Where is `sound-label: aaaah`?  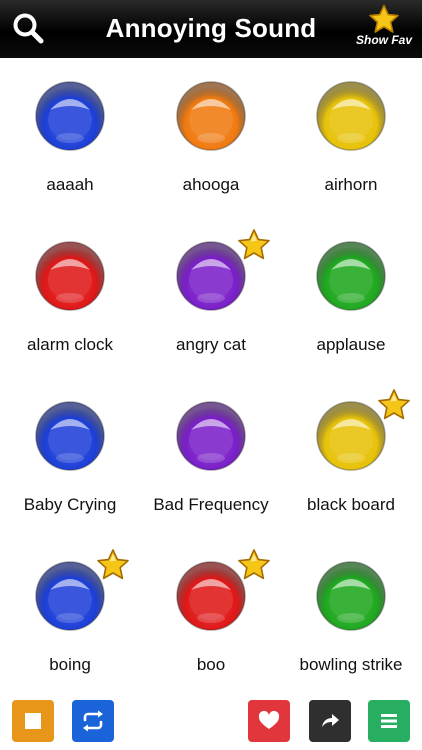
sound-label: aaaah is located at coordinates (70, 184).